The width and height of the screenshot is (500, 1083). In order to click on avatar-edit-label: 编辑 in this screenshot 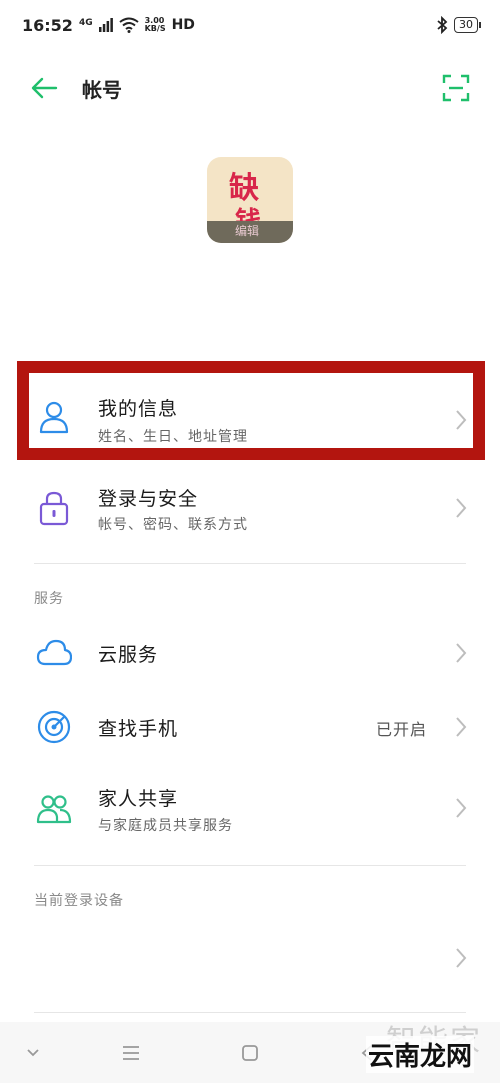, I will do `click(247, 231)`.